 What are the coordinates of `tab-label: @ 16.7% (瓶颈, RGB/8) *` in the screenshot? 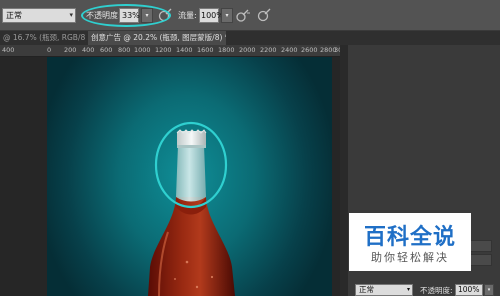 It's located at (44, 37).